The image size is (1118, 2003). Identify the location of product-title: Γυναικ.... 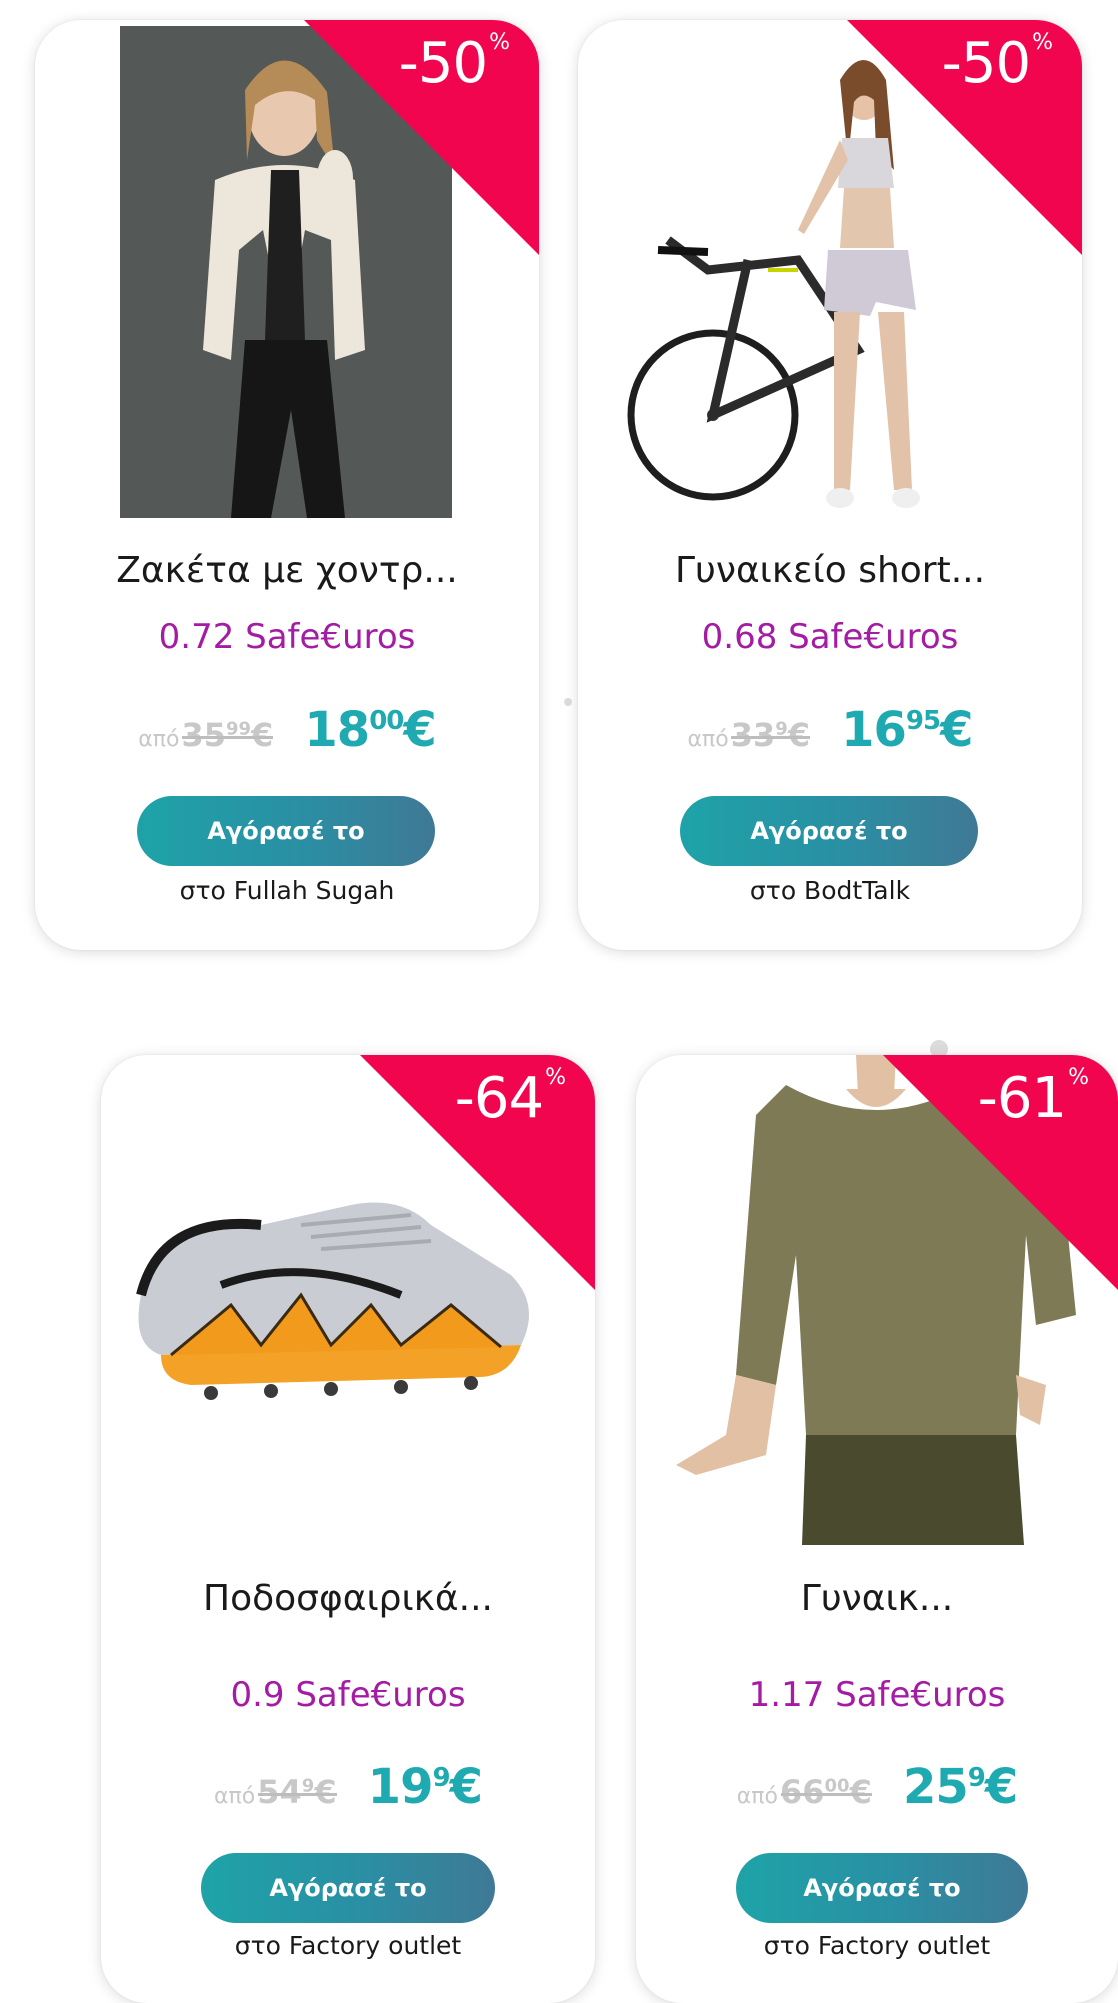
(877, 1598).